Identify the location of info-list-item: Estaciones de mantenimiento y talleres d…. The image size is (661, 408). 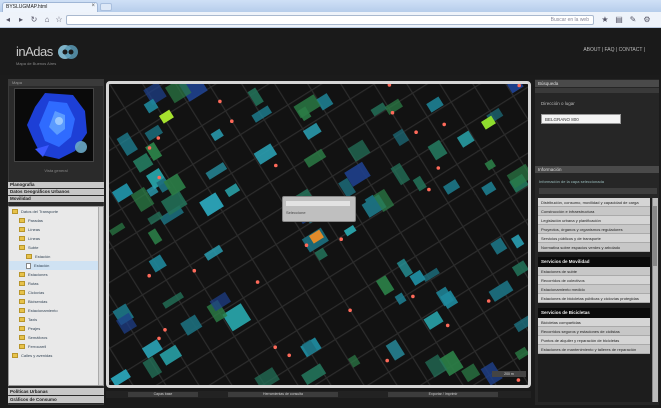
(594, 349).